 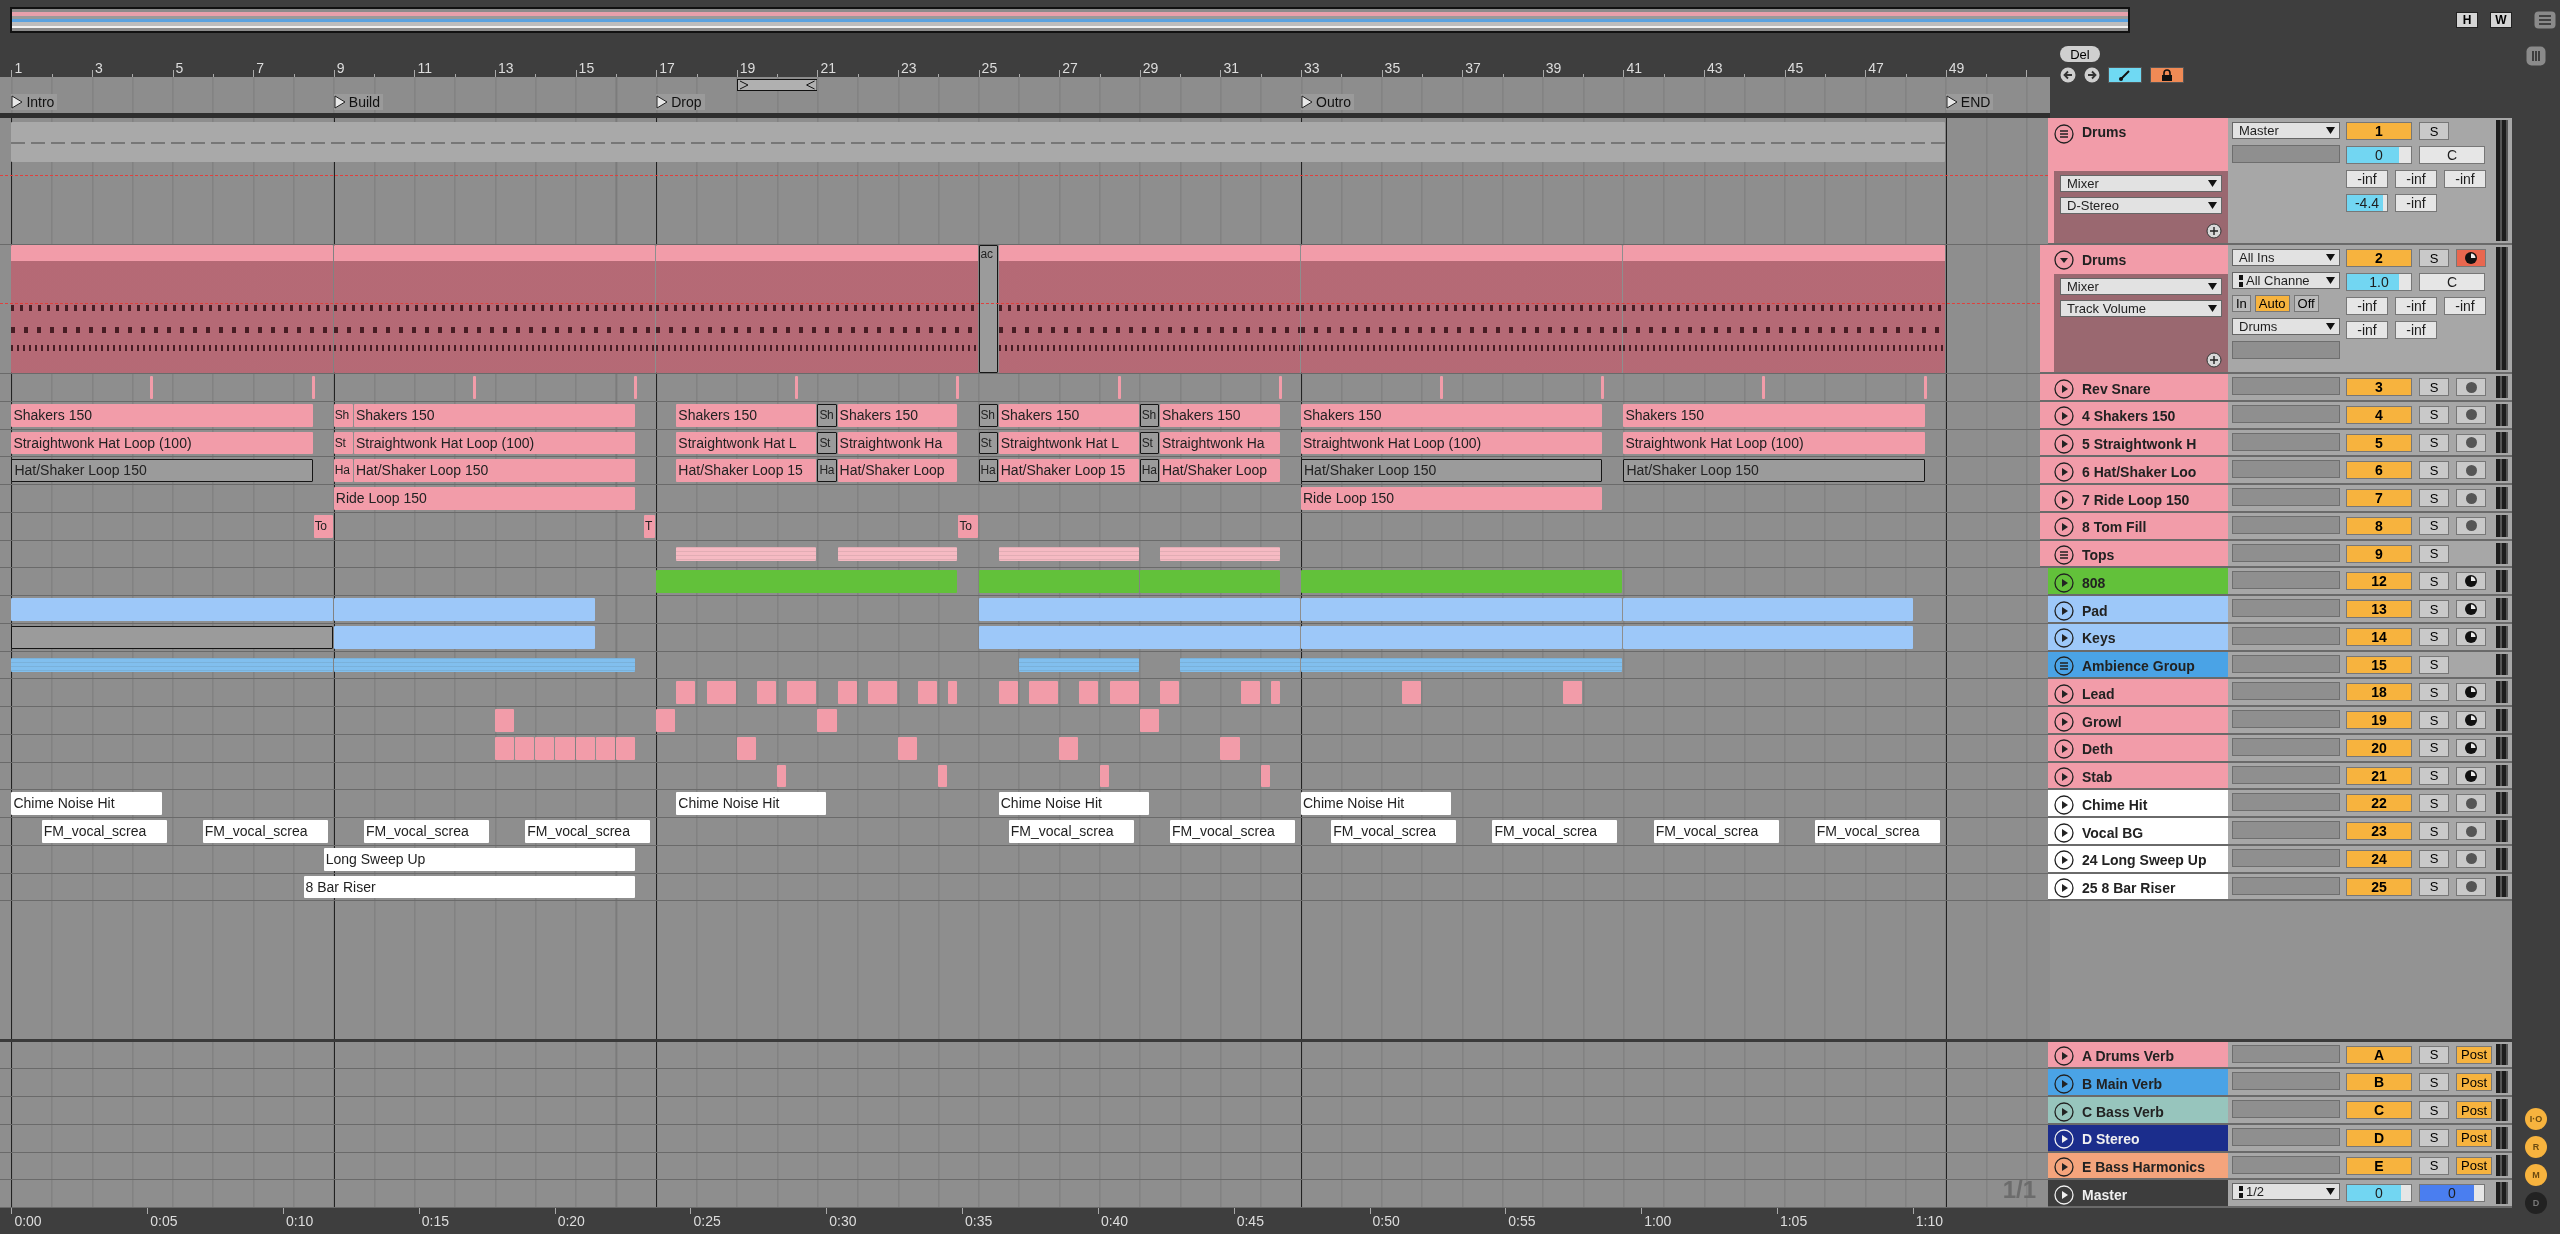 I want to click on track-activator-button: 7, so click(x=2379, y=498).